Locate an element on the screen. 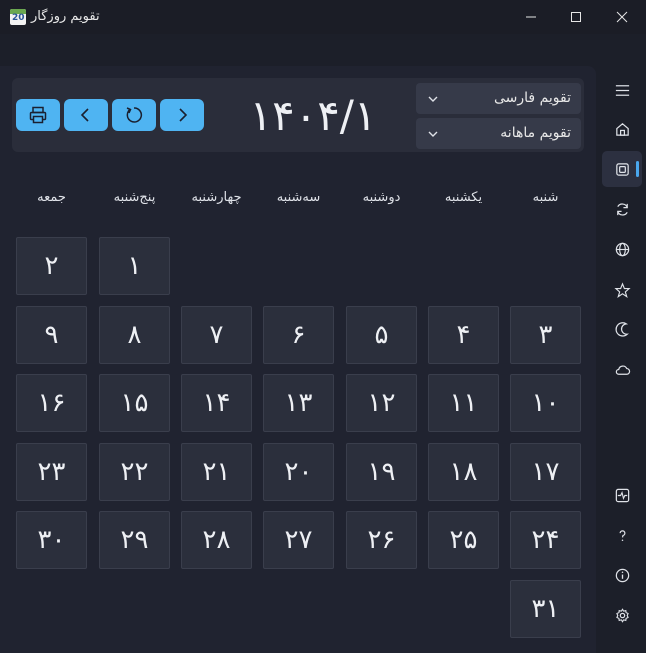 The height and width of the screenshot is (653, 646). weekday-monday: دوشنبه is located at coordinates (381, 197).